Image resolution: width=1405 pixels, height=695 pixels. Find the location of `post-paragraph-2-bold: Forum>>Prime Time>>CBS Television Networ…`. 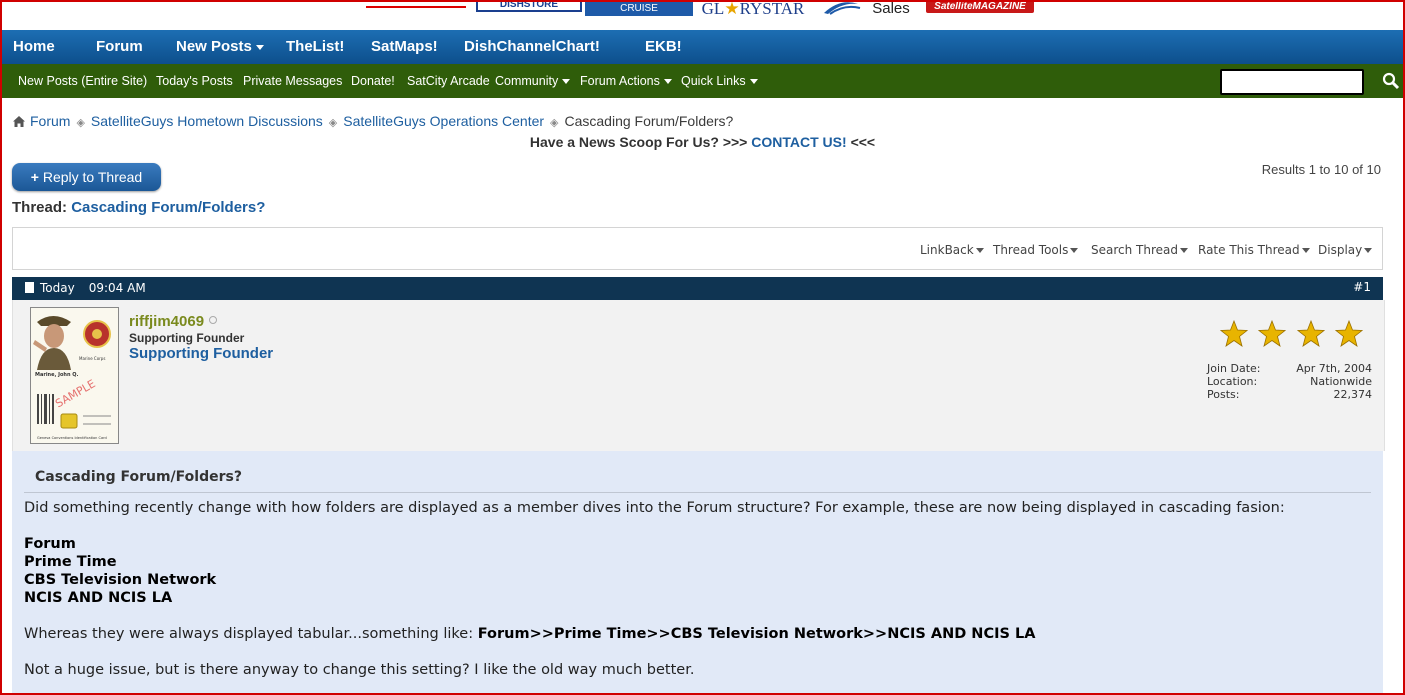

post-paragraph-2-bold: Forum>>Prime Time>>CBS Television Networ… is located at coordinates (756, 634).